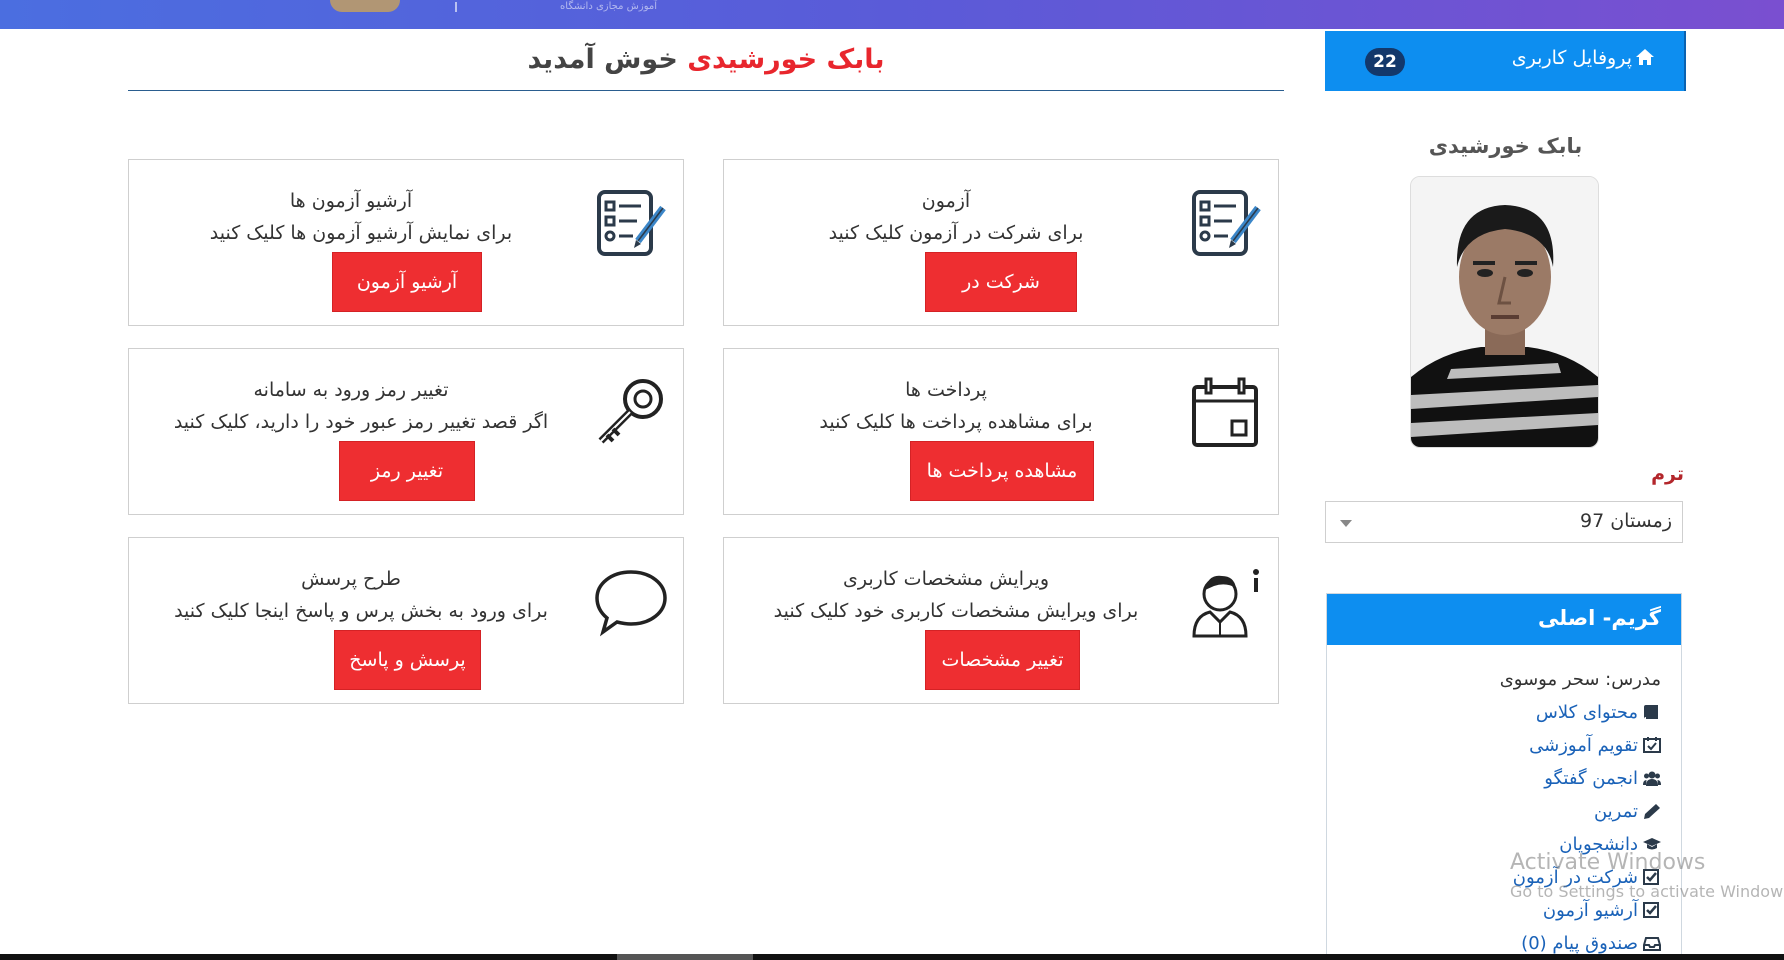  I want to click on question-card-title: طرح پرسش, so click(351, 579).